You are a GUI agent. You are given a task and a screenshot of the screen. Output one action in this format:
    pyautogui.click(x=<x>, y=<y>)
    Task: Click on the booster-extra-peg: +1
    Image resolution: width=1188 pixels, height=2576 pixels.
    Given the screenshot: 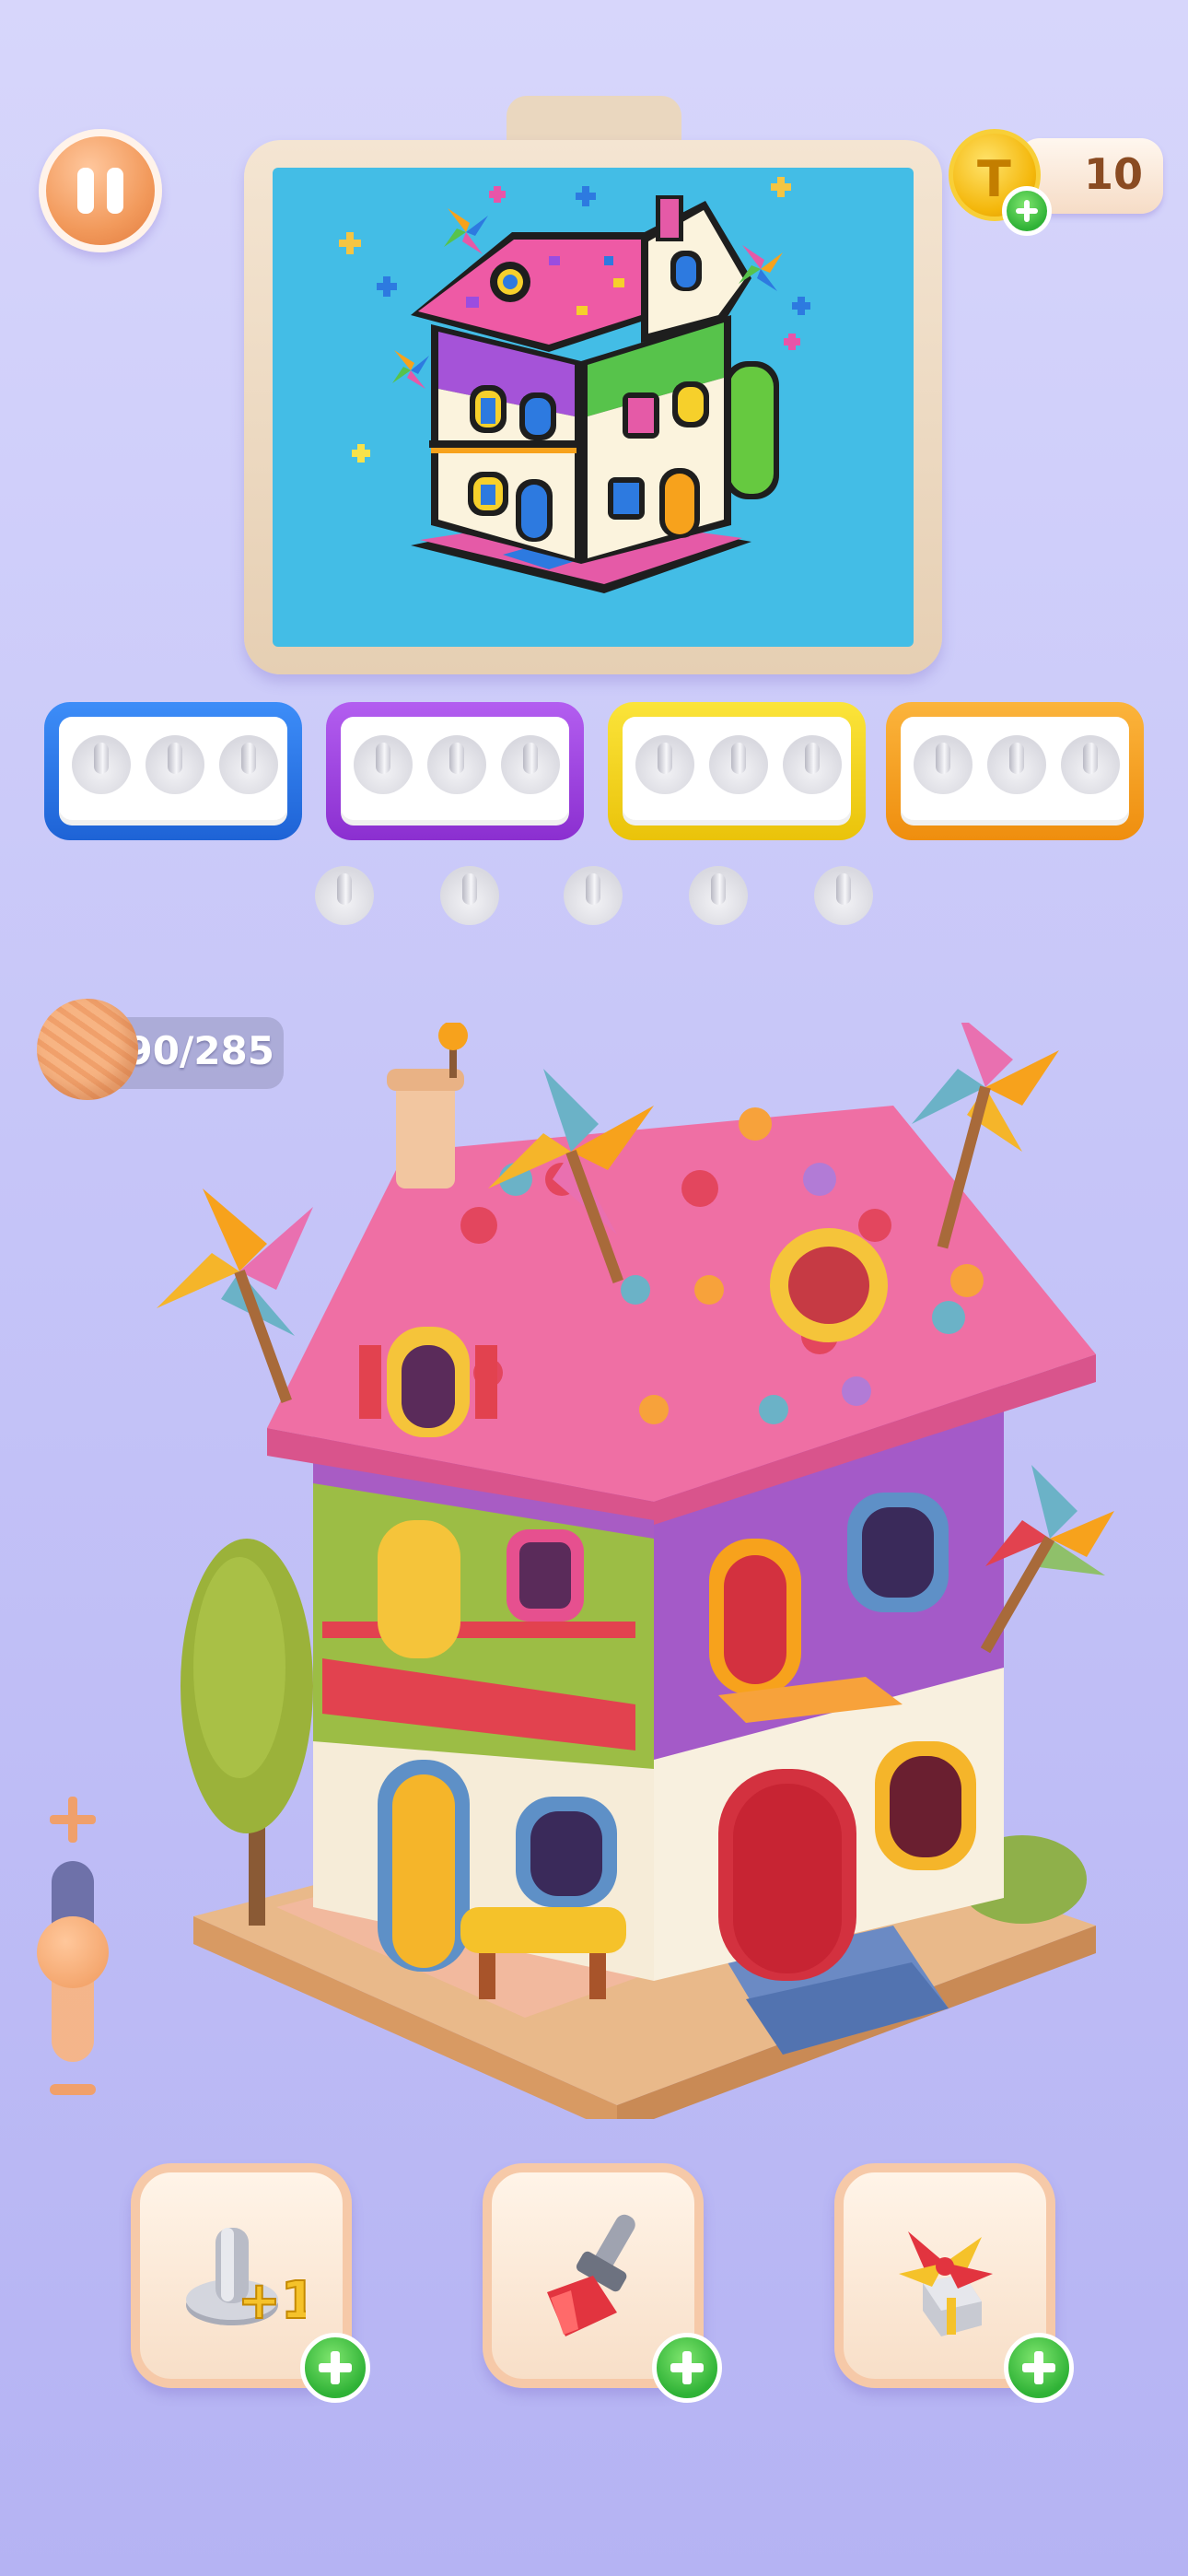 What is the action you would take?
    pyautogui.click(x=250, y=2283)
    